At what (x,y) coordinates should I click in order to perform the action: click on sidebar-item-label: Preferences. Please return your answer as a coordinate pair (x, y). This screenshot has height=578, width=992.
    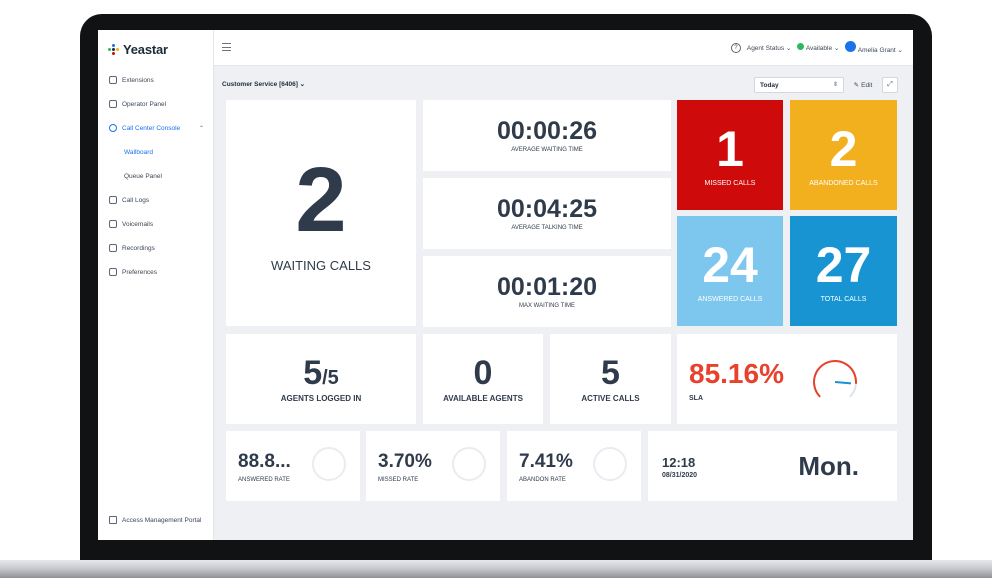
    Looking at the image, I should click on (140, 272).